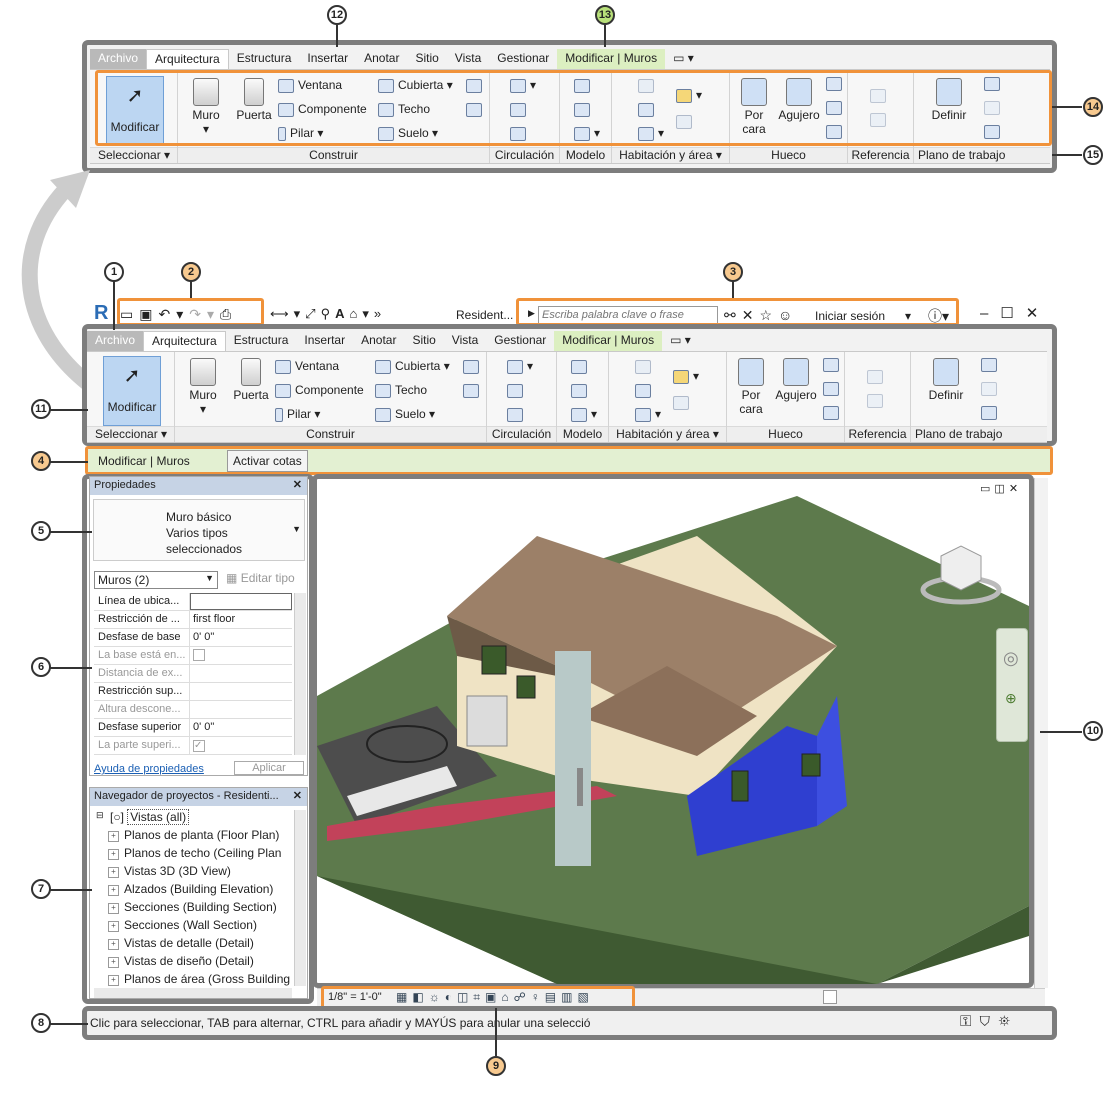 Image resolution: width=1108 pixels, height=1120 pixels. Describe the element at coordinates (408, 133) in the screenshot. I see `floor-button: Suelo ▾` at that location.